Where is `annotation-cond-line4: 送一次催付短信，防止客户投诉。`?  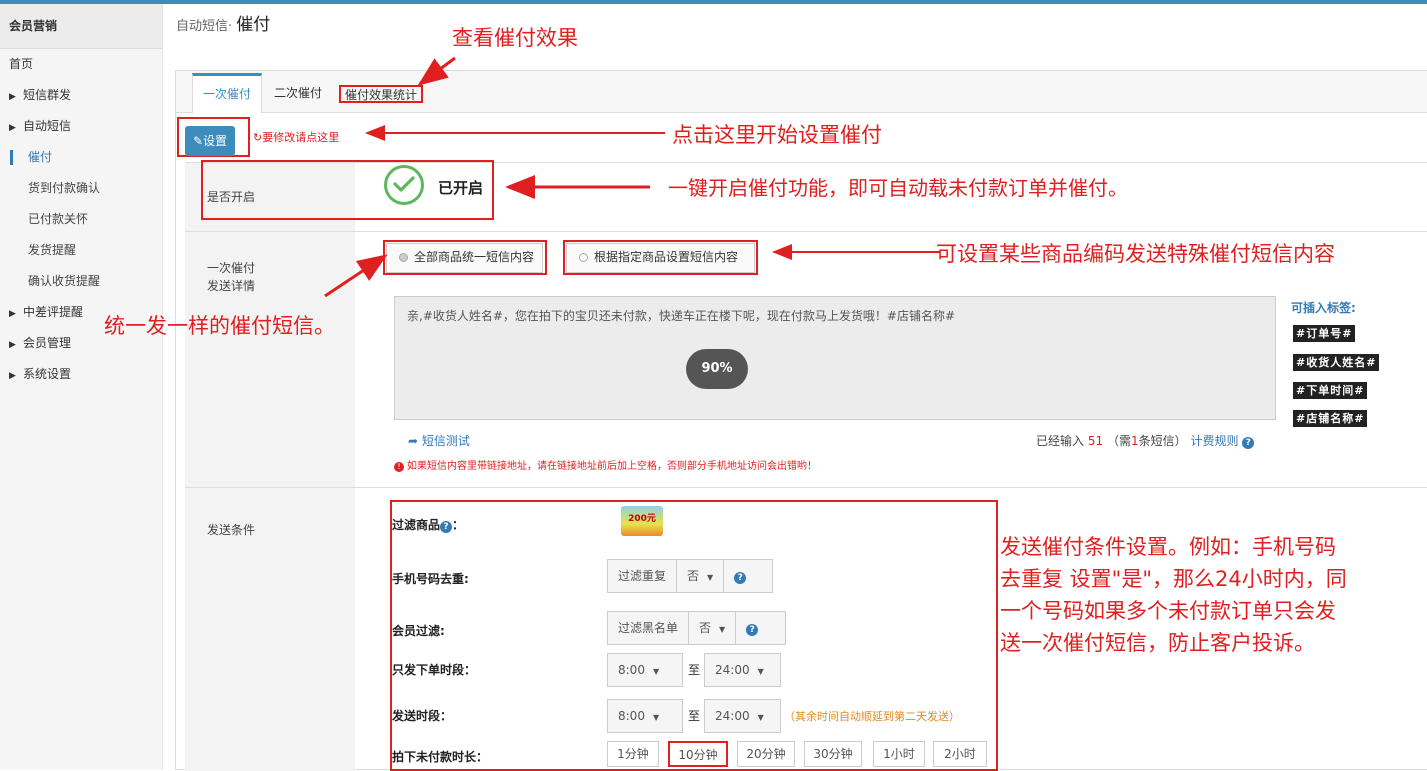
annotation-cond-line4: 送一次催付短信，防止客户投诉。 is located at coordinates (1157, 643).